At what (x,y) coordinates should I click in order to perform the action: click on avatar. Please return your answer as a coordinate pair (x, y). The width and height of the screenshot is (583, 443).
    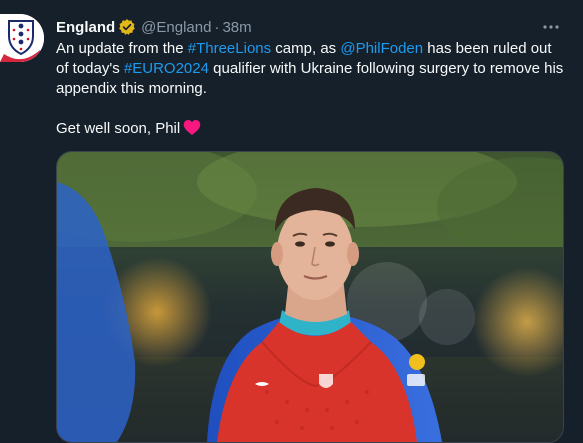
    Looking at the image, I should click on (22, 38).